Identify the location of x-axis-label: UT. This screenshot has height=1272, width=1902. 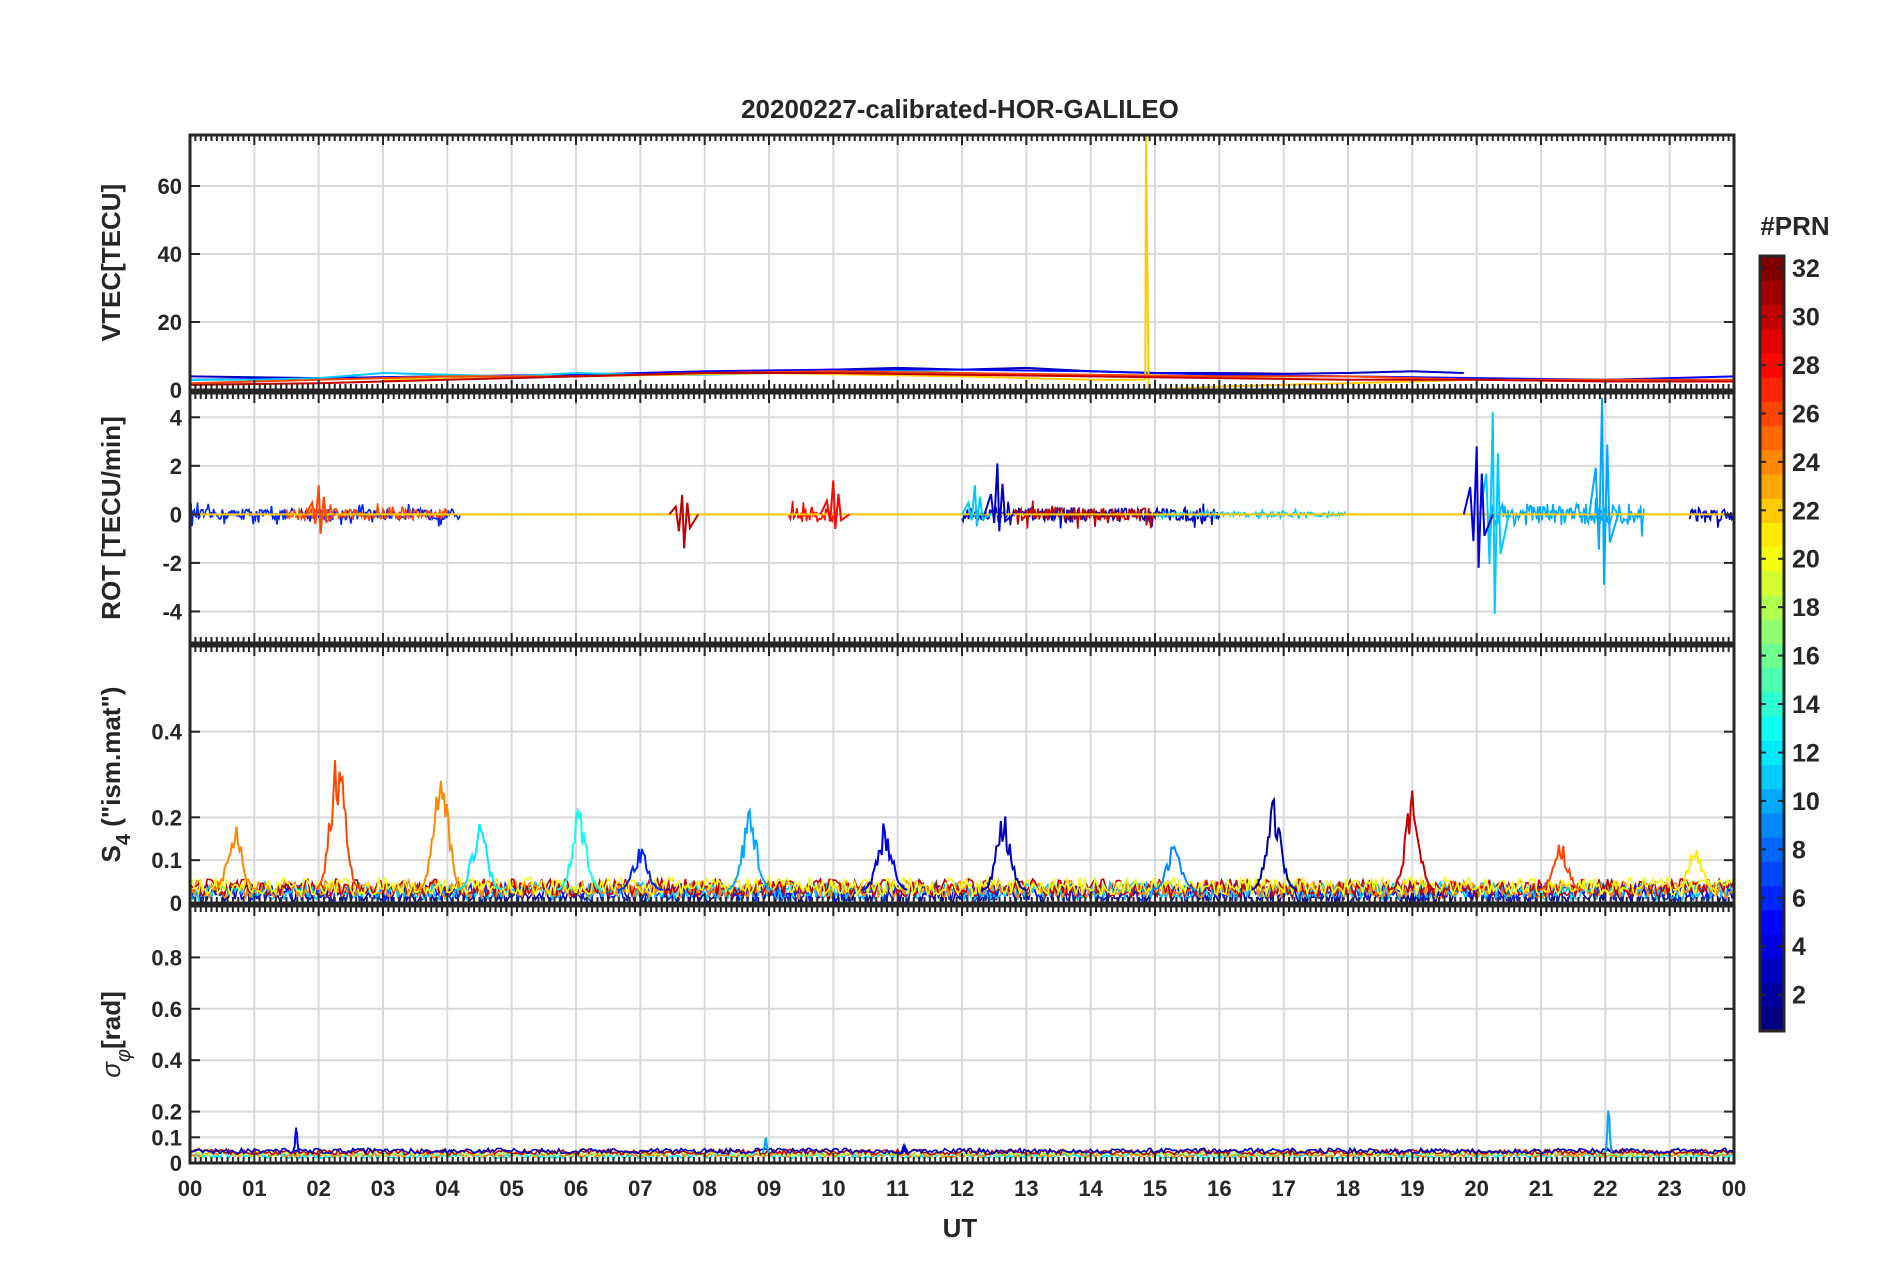
(960, 1228).